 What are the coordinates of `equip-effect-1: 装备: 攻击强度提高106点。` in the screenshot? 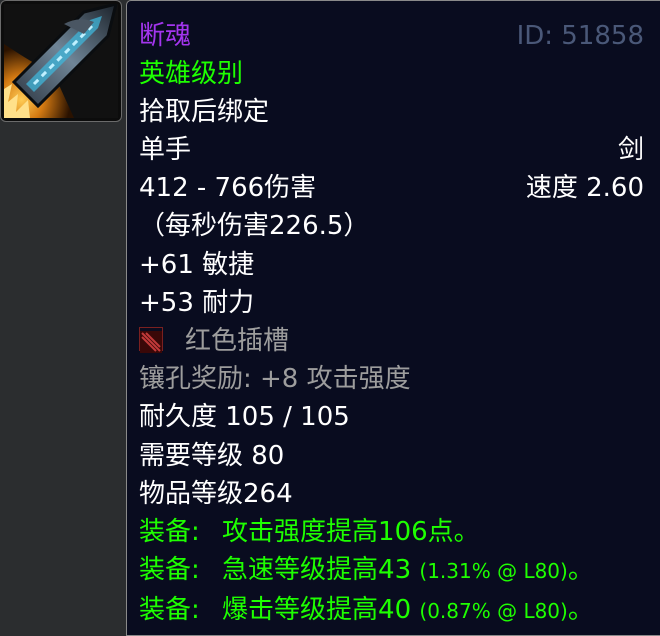 It's located at (309, 532).